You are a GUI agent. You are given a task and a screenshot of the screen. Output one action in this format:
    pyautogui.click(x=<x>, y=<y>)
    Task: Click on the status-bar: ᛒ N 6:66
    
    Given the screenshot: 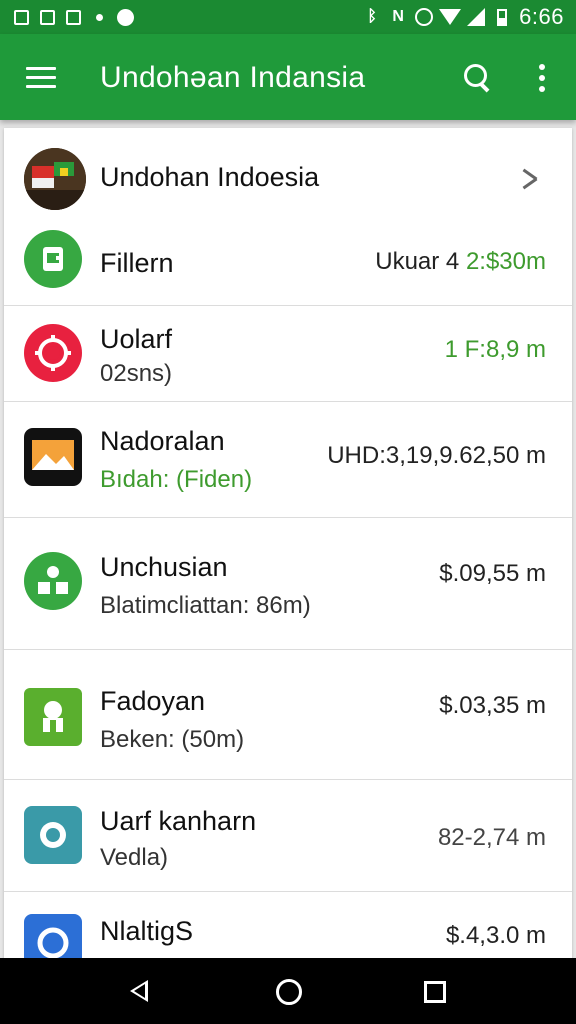 What is the action you would take?
    pyautogui.click(x=288, y=17)
    